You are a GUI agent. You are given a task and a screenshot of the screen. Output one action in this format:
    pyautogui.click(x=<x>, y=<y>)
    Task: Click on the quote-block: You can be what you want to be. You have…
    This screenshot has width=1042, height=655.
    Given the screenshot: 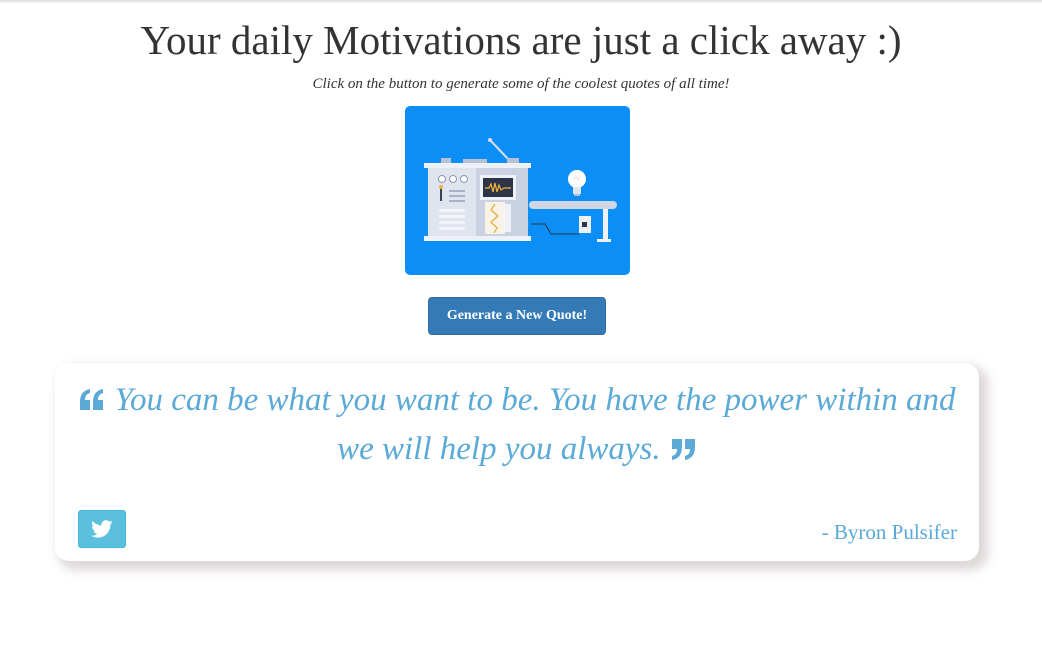 What is the action you would take?
    pyautogui.click(x=517, y=426)
    